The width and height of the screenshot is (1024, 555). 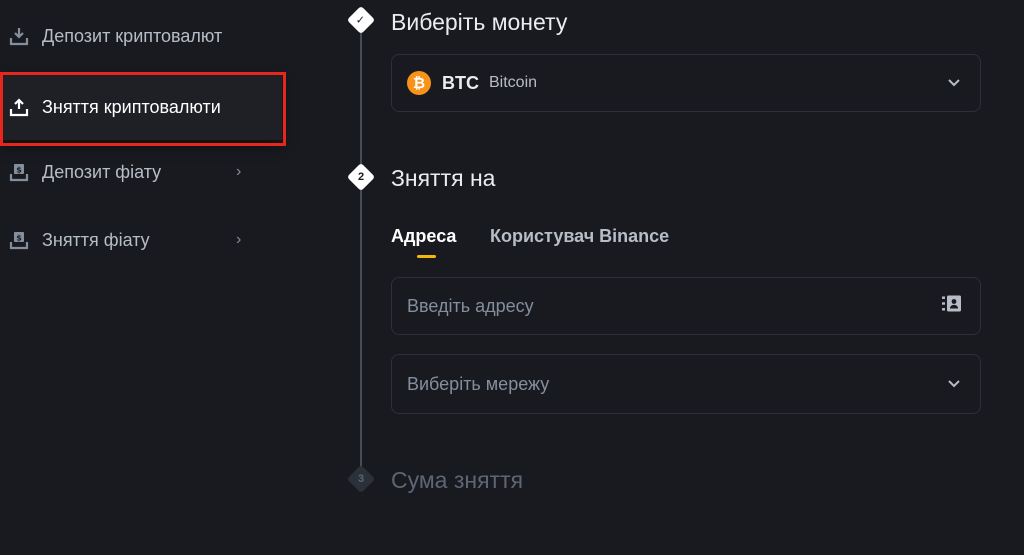 I want to click on step-3-title: Сума зняття, so click(x=457, y=480).